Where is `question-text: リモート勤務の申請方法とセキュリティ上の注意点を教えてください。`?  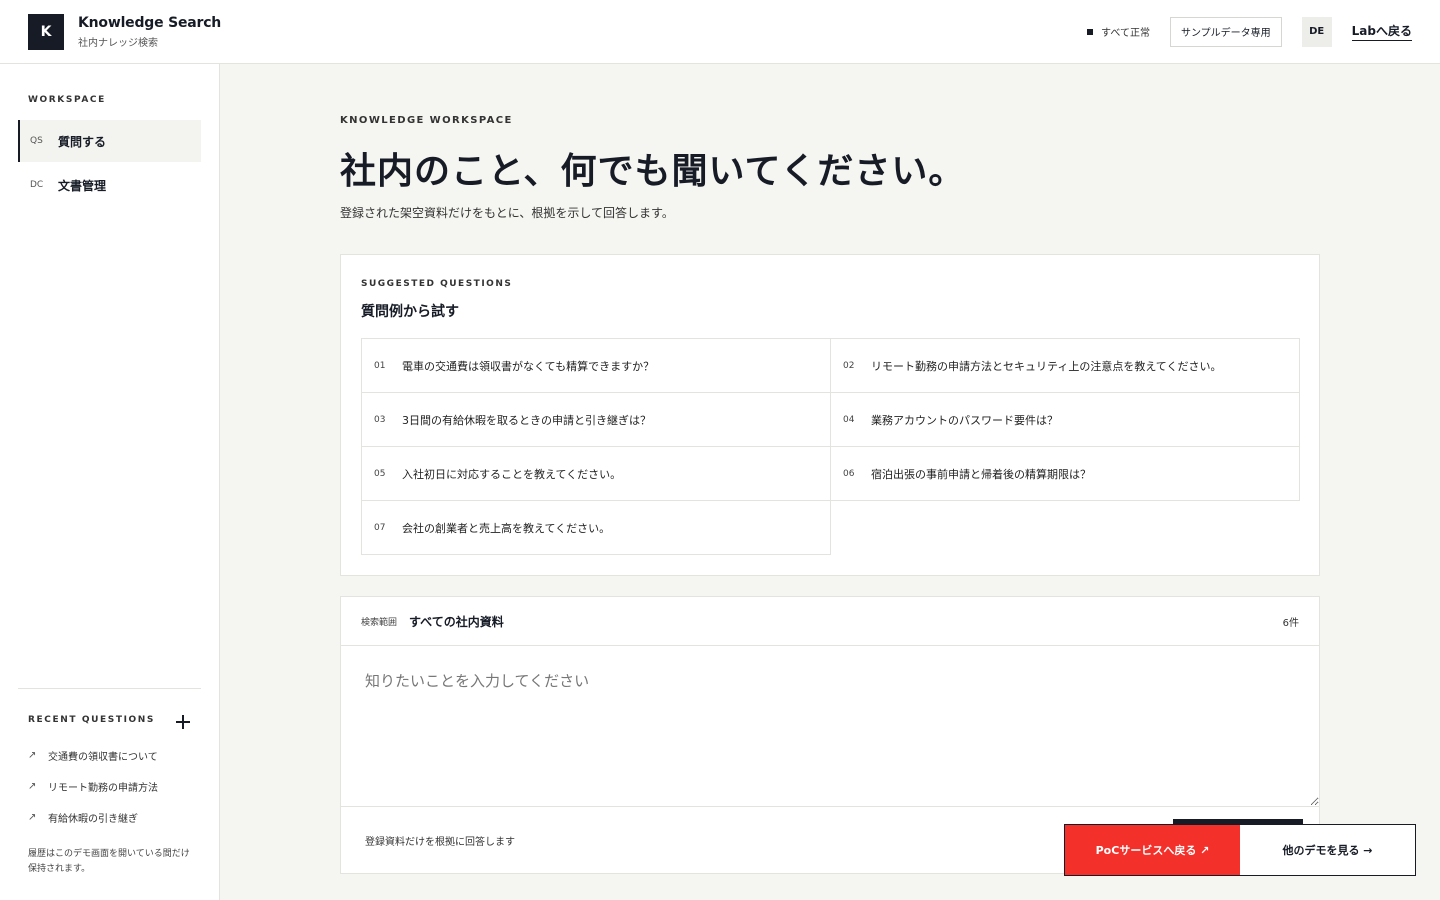
question-text: リモート勤務の申請方法とセキュリティ上の注意点を教えてください。 is located at coordinates (1046, 366).